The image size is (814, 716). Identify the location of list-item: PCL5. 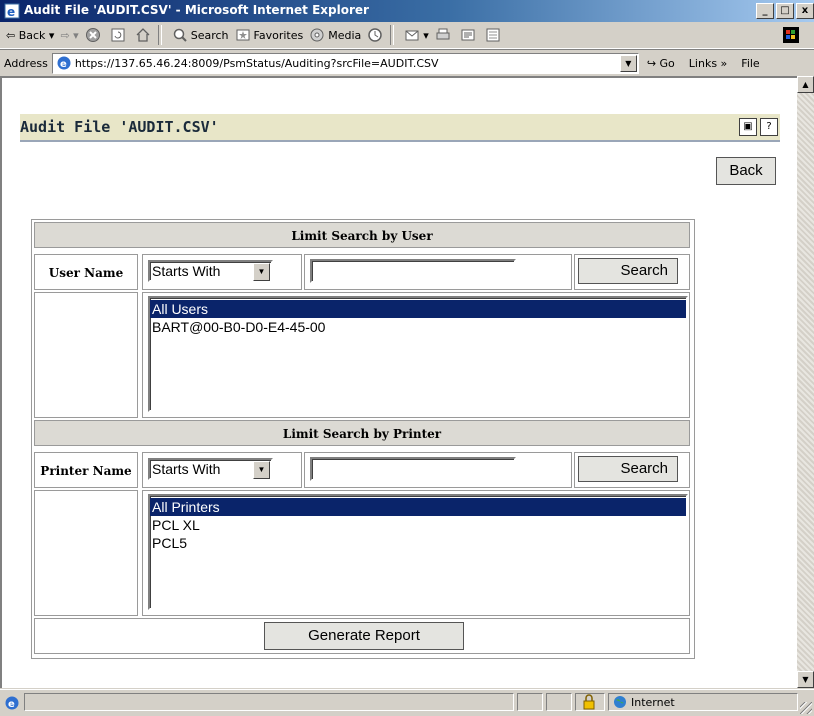
(418, 543).